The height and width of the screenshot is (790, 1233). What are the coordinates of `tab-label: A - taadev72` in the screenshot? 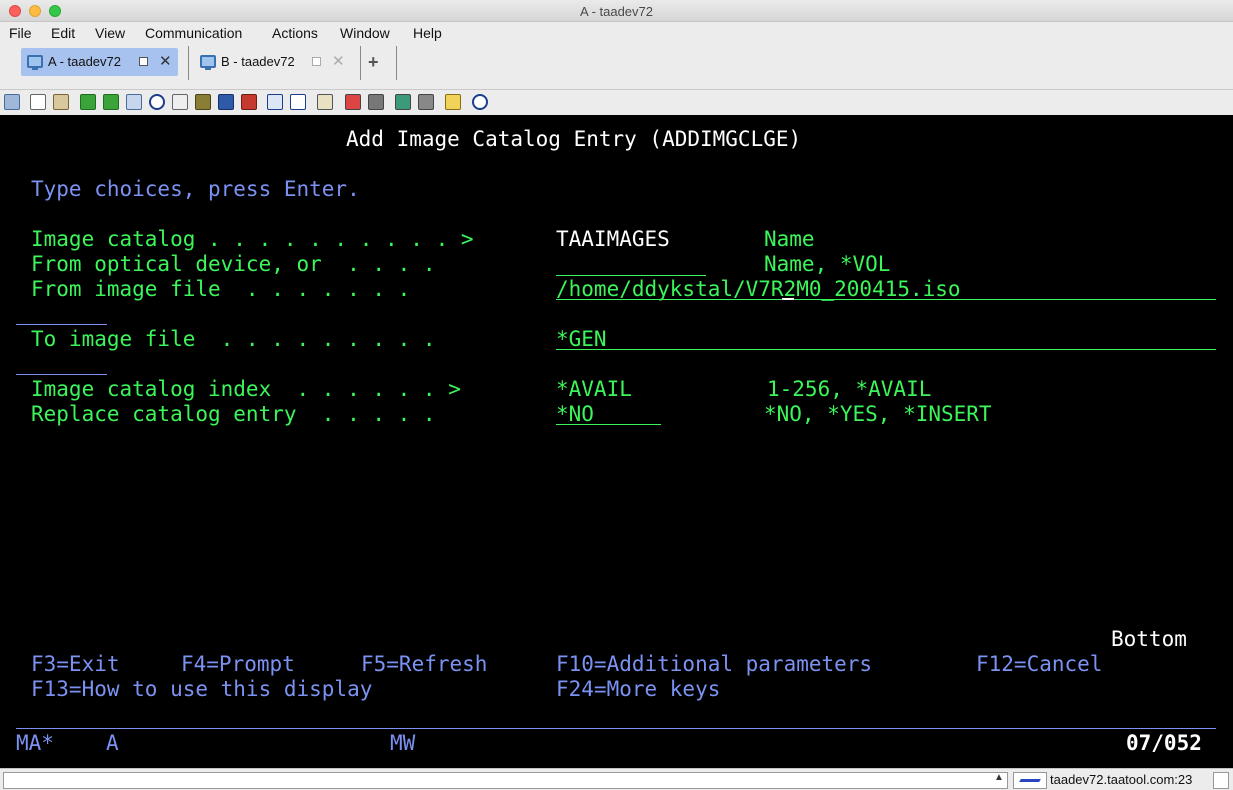 It's located at (84, 61).